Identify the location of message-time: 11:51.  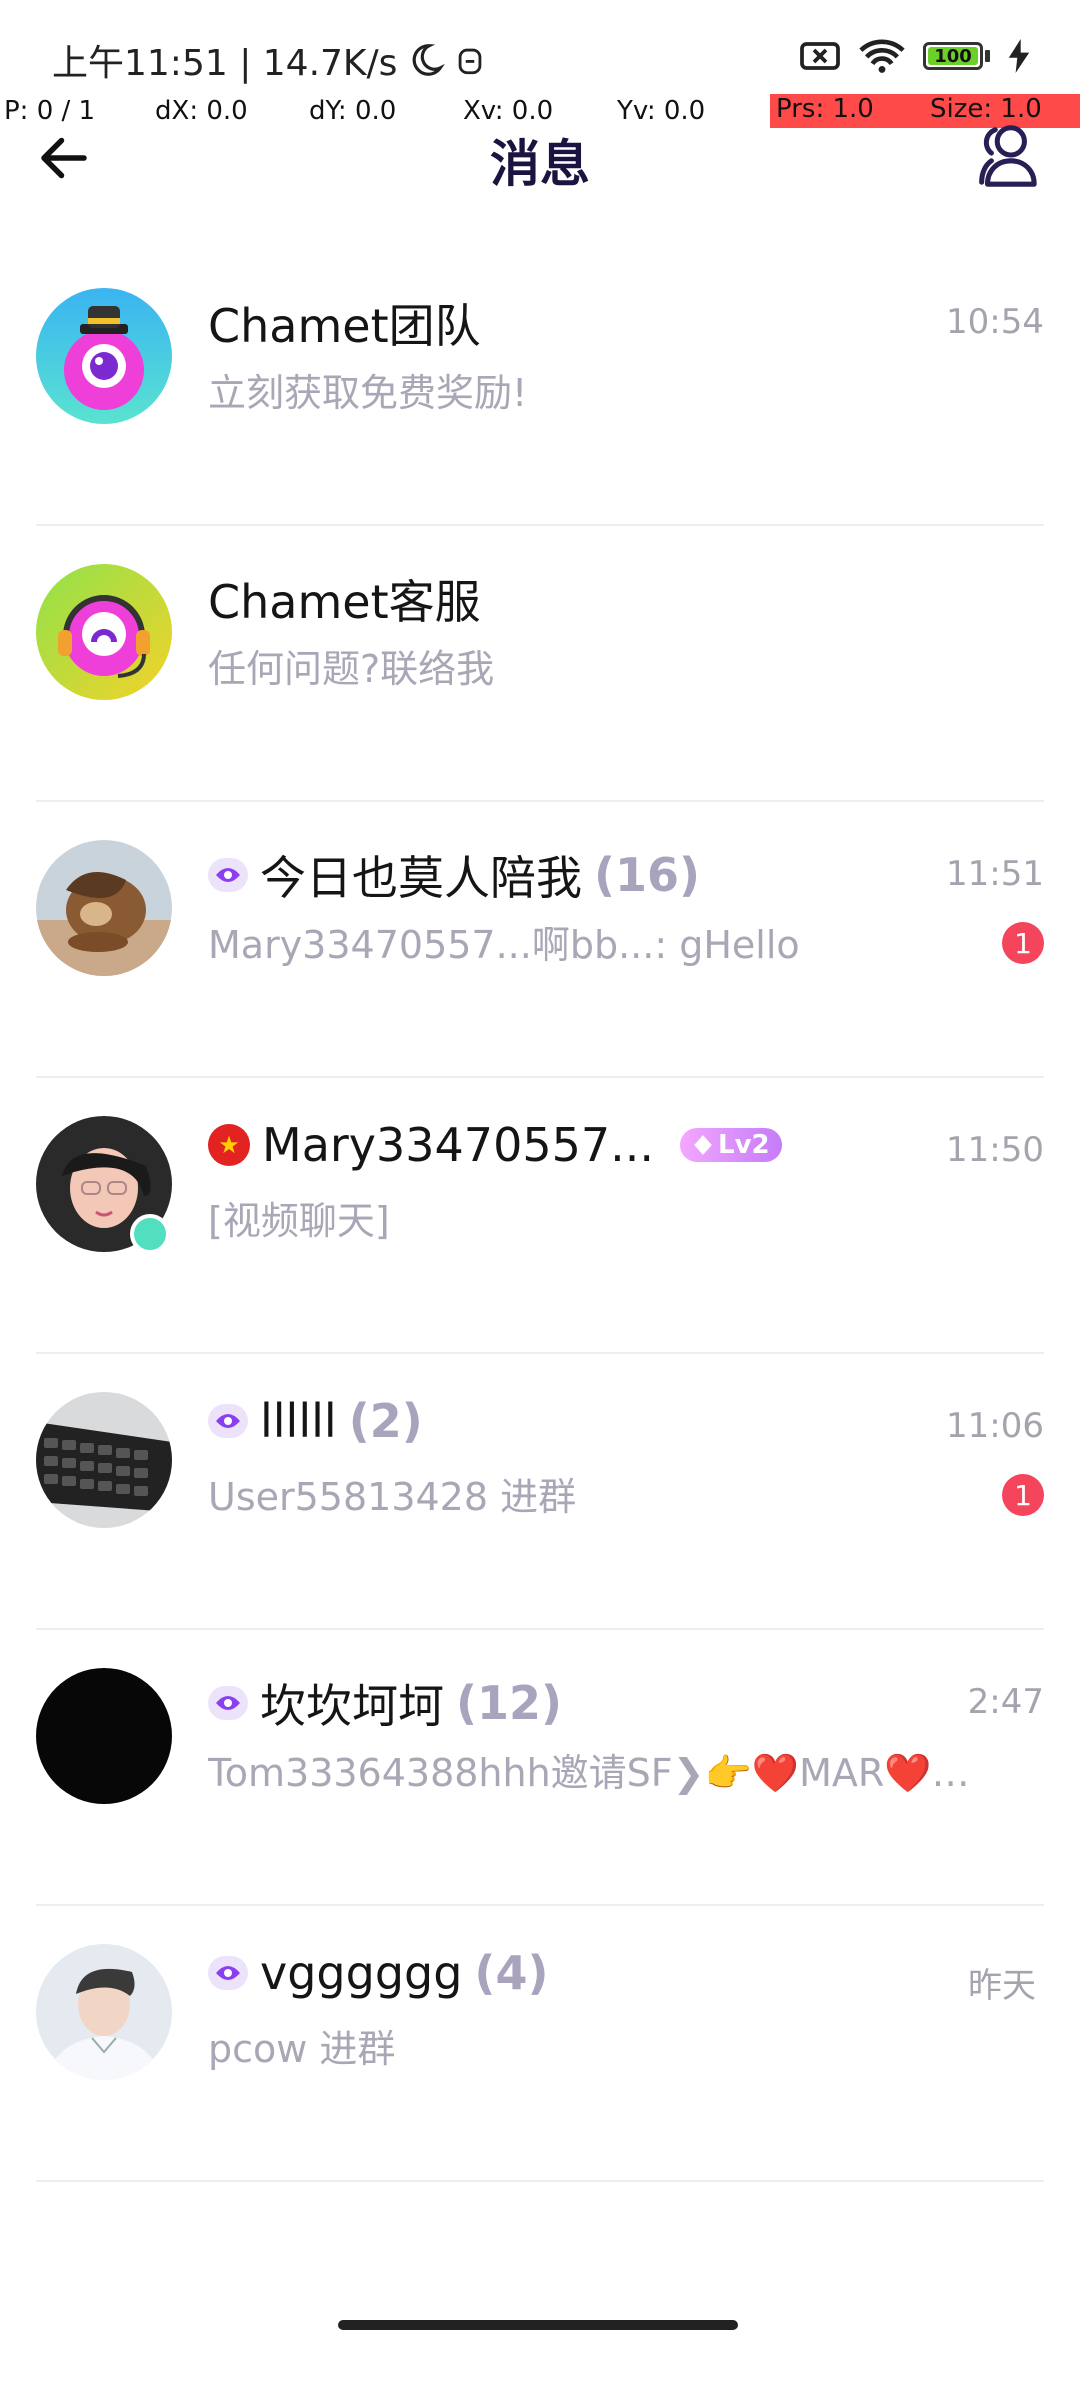
(995, 874).